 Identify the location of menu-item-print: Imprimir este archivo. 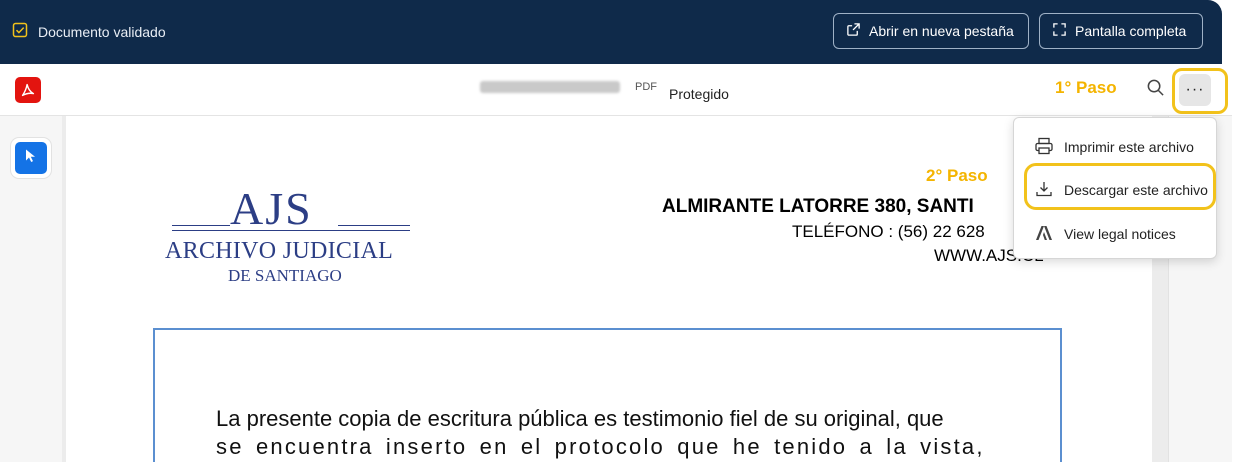
(1116, 147).